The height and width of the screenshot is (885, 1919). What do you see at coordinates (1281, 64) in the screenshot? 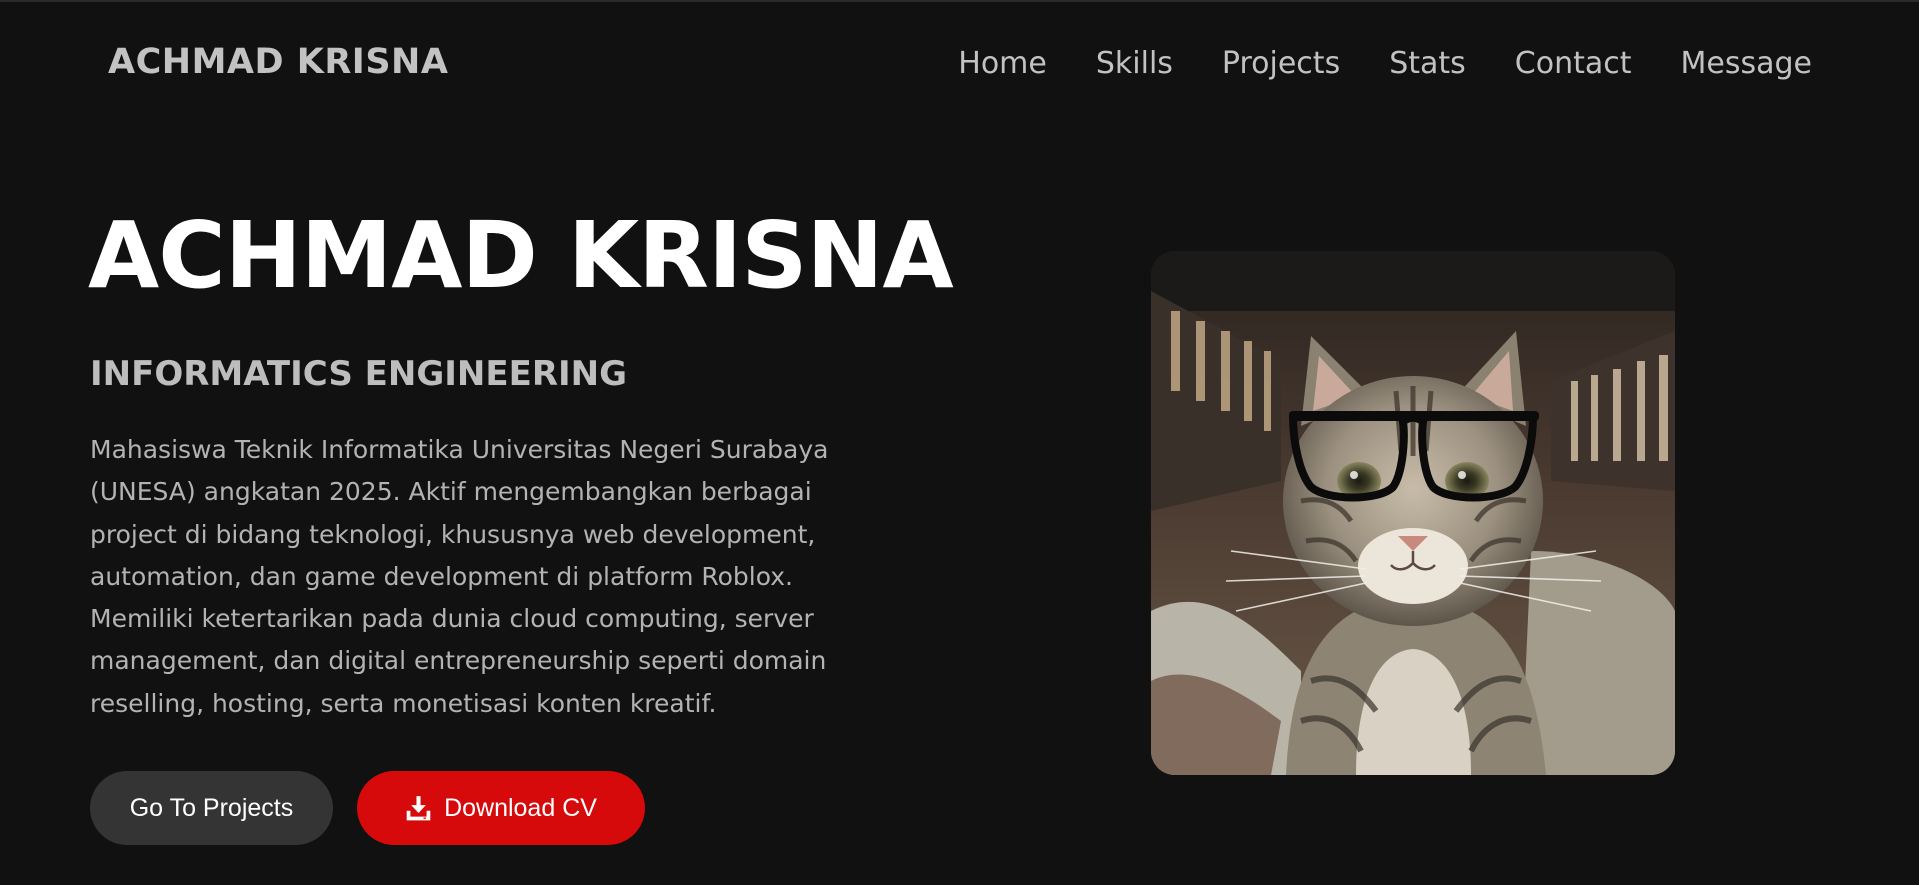
I see `nav-link-projects: Projects` at bounding box center [1281, 64].